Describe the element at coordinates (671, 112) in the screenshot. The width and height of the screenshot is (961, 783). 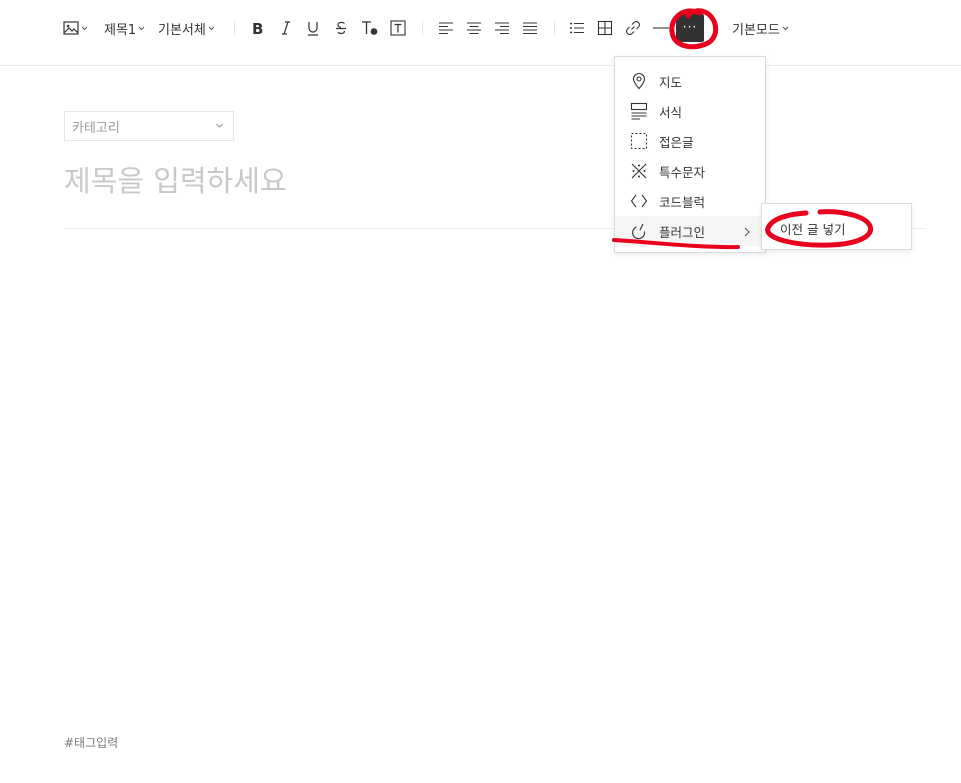
I see `menu-item-label: 서식` at that location.